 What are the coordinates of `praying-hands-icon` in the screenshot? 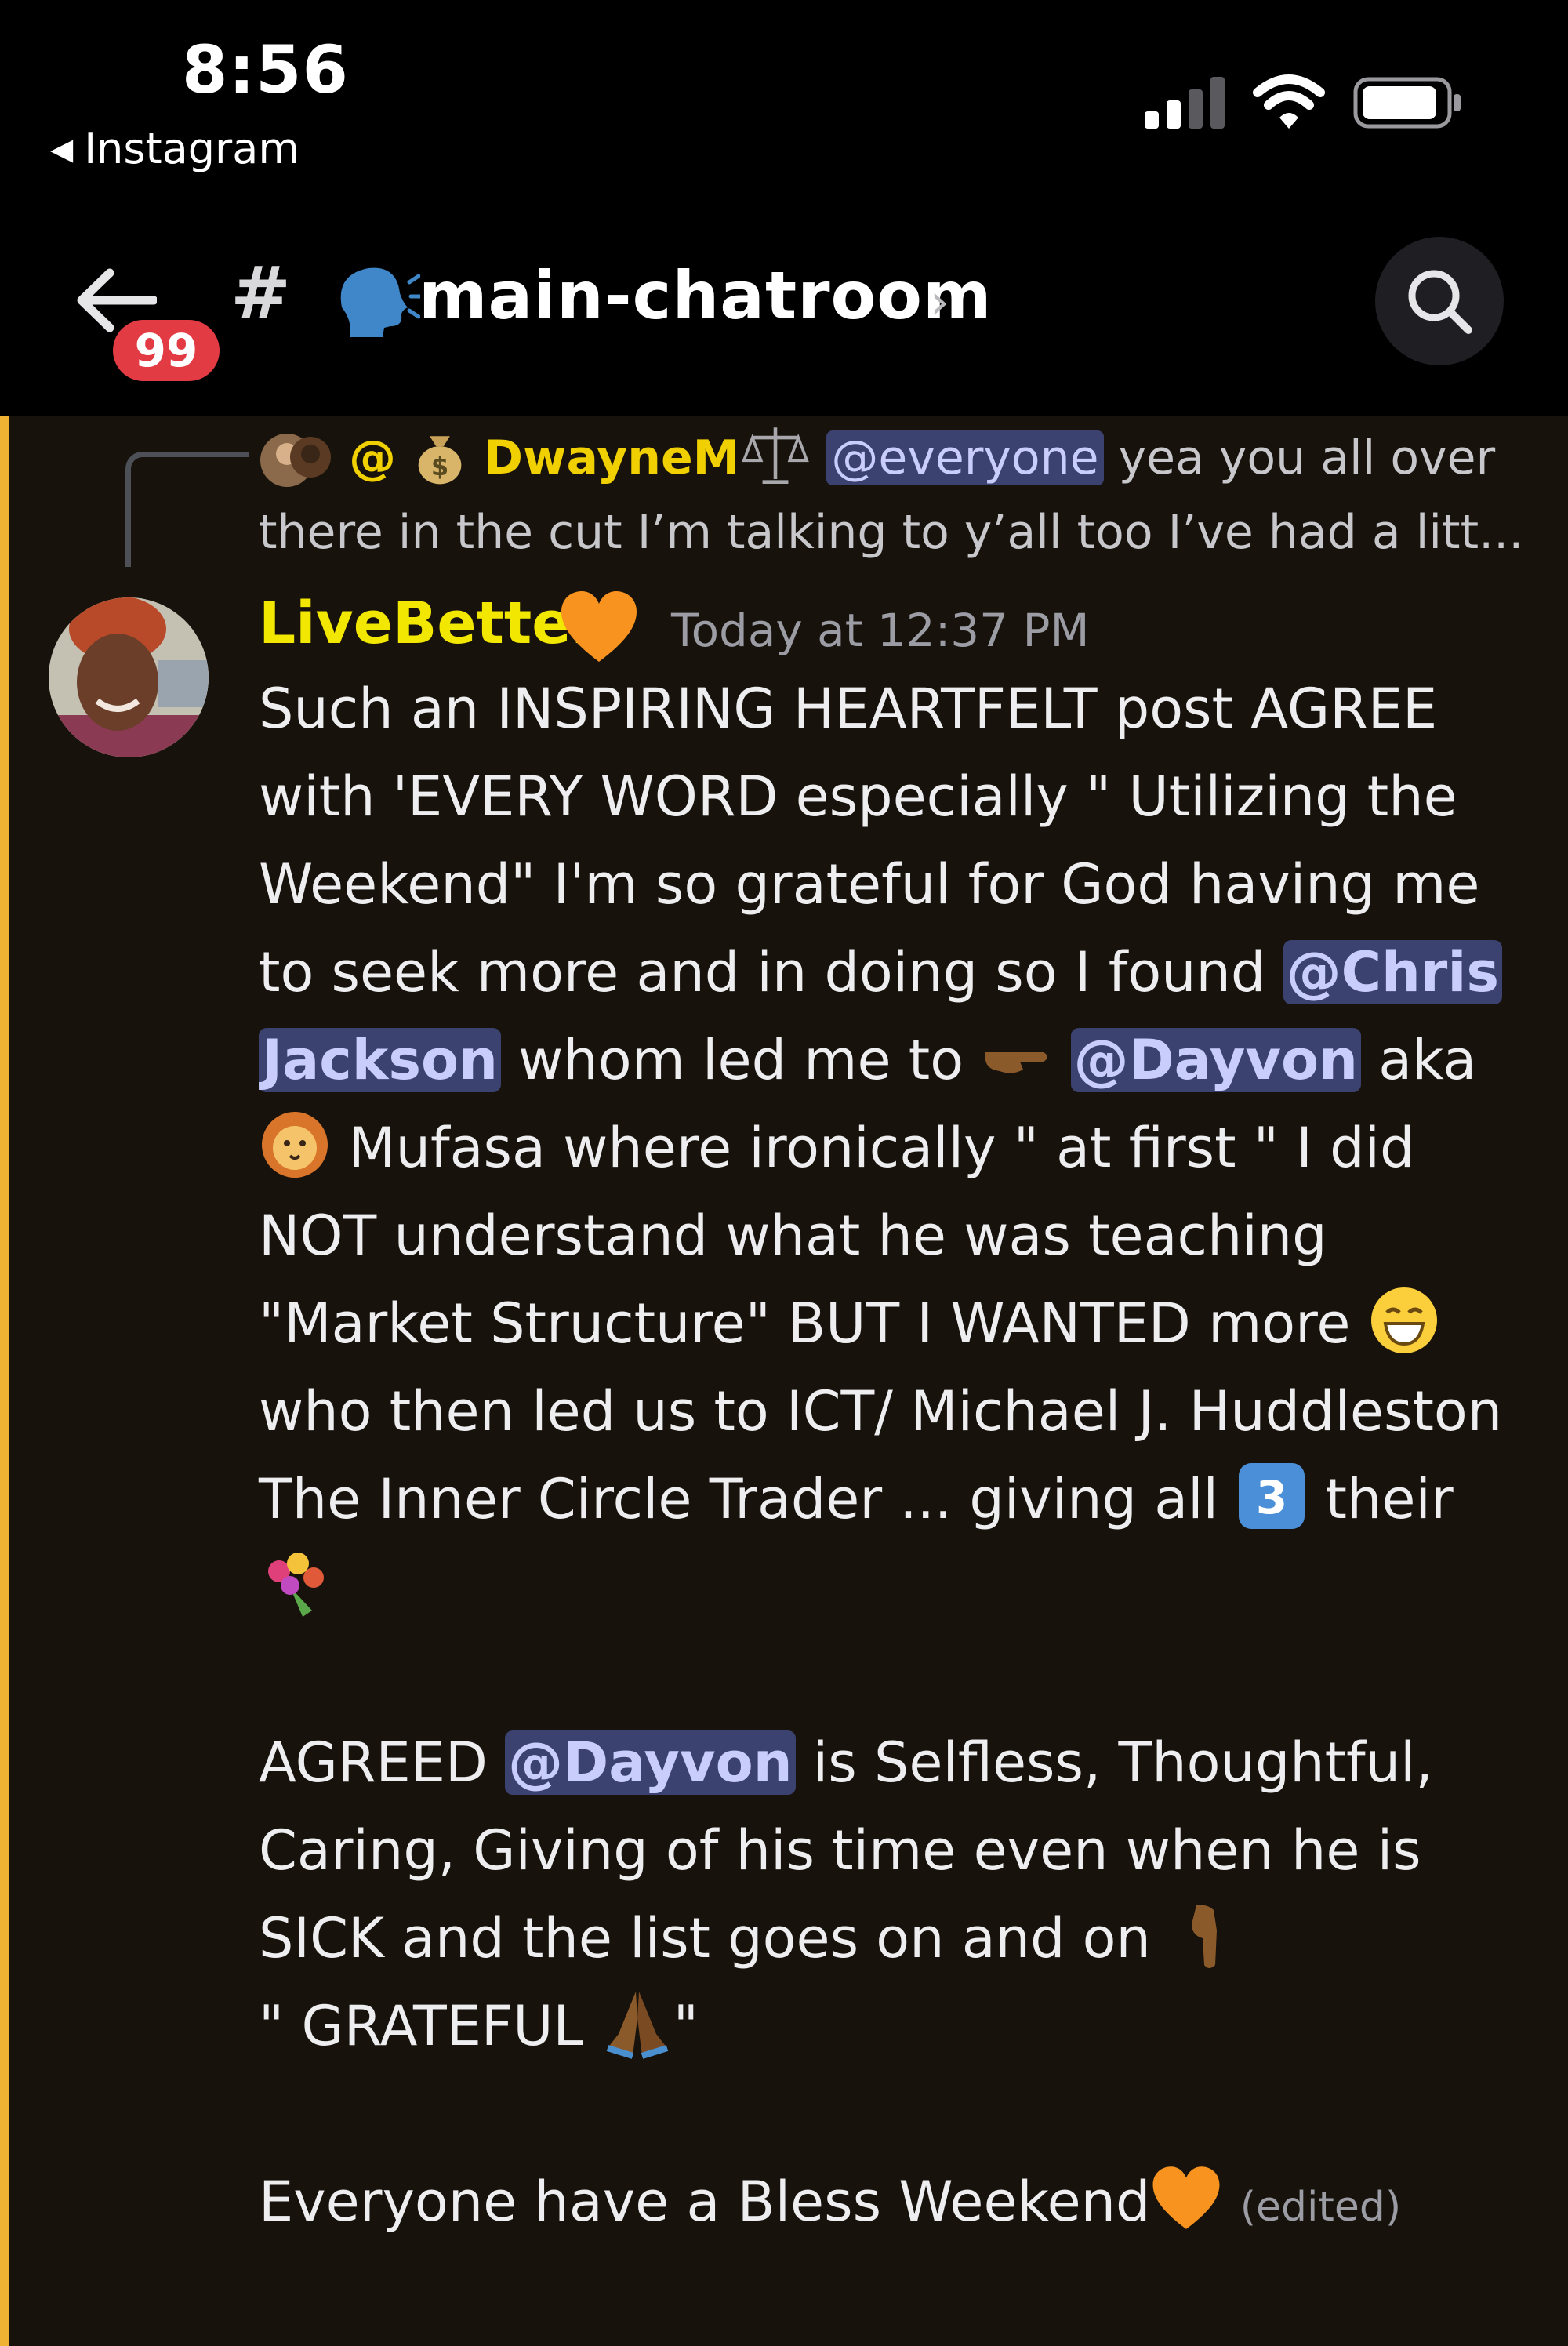 It's located at (637, 2025).